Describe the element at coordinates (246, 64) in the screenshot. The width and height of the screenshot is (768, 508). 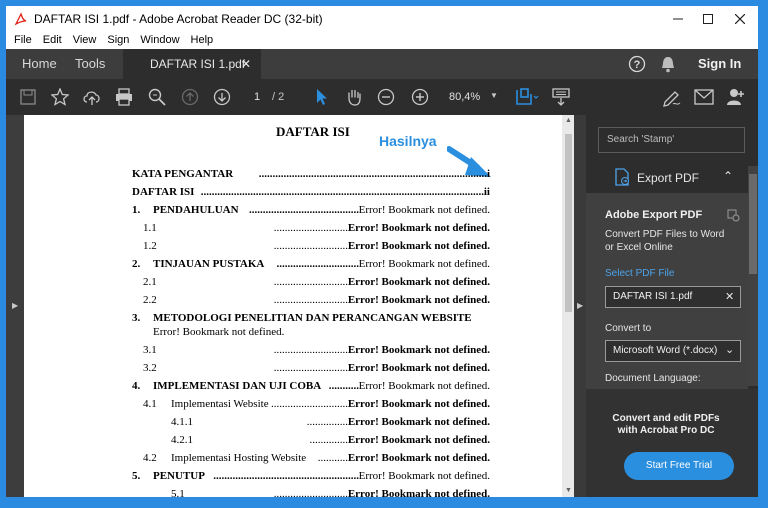
I see `tab-close-icon: ✕` at that location.